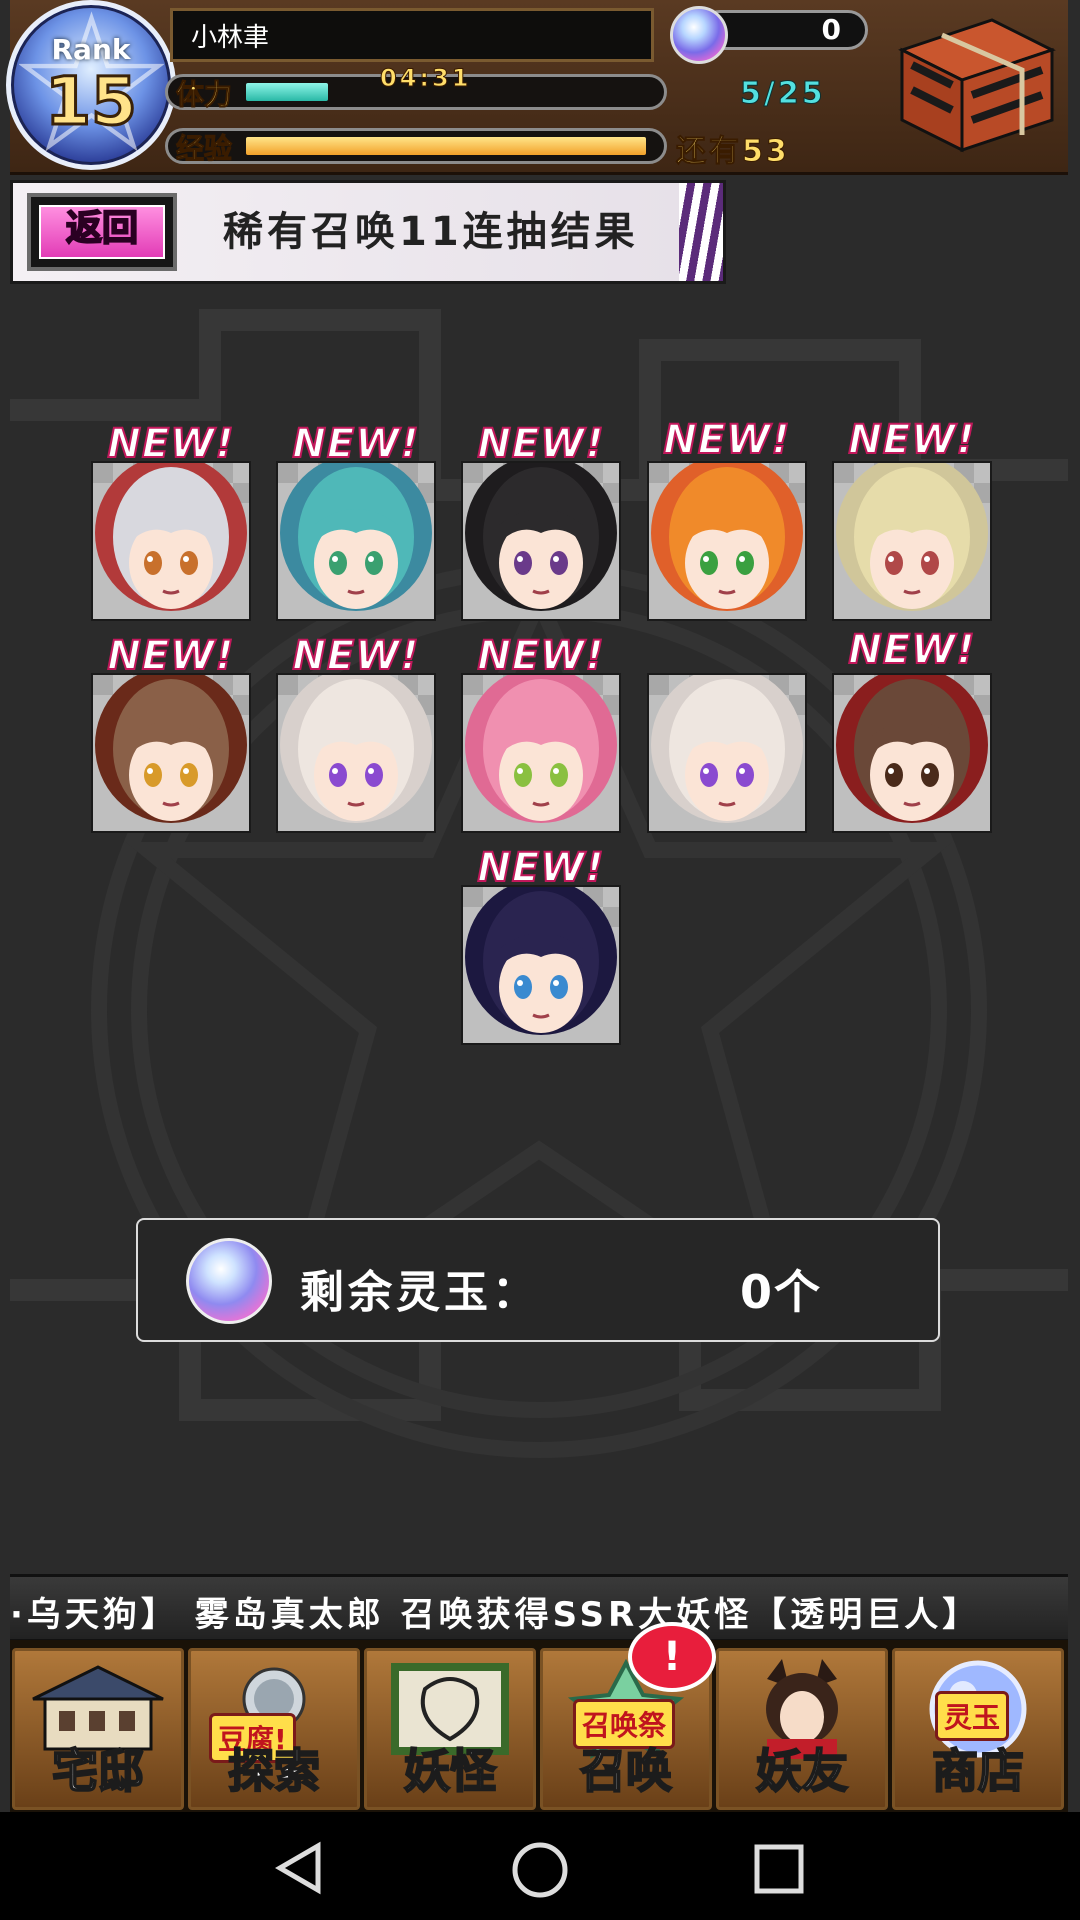 The image size is (1080, 1920). What do you see at coordinates (446, 146) in the screenshot?
I see `exp-fill` at bounding box center [446, 146].